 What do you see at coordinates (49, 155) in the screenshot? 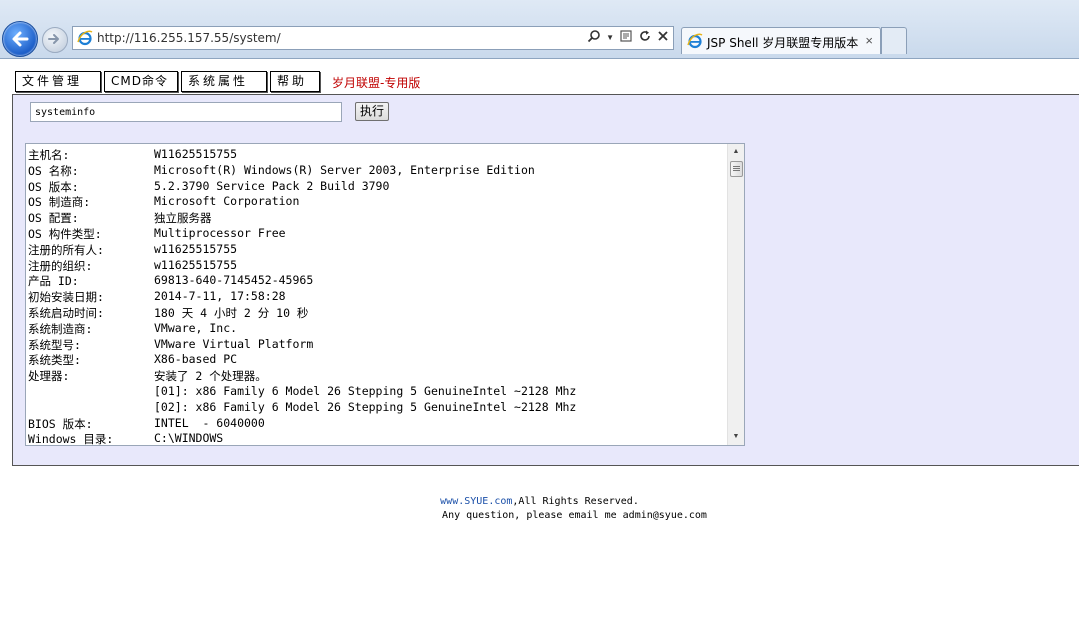
I see `output-key: 主机名:` at bounding box center [49, 155].